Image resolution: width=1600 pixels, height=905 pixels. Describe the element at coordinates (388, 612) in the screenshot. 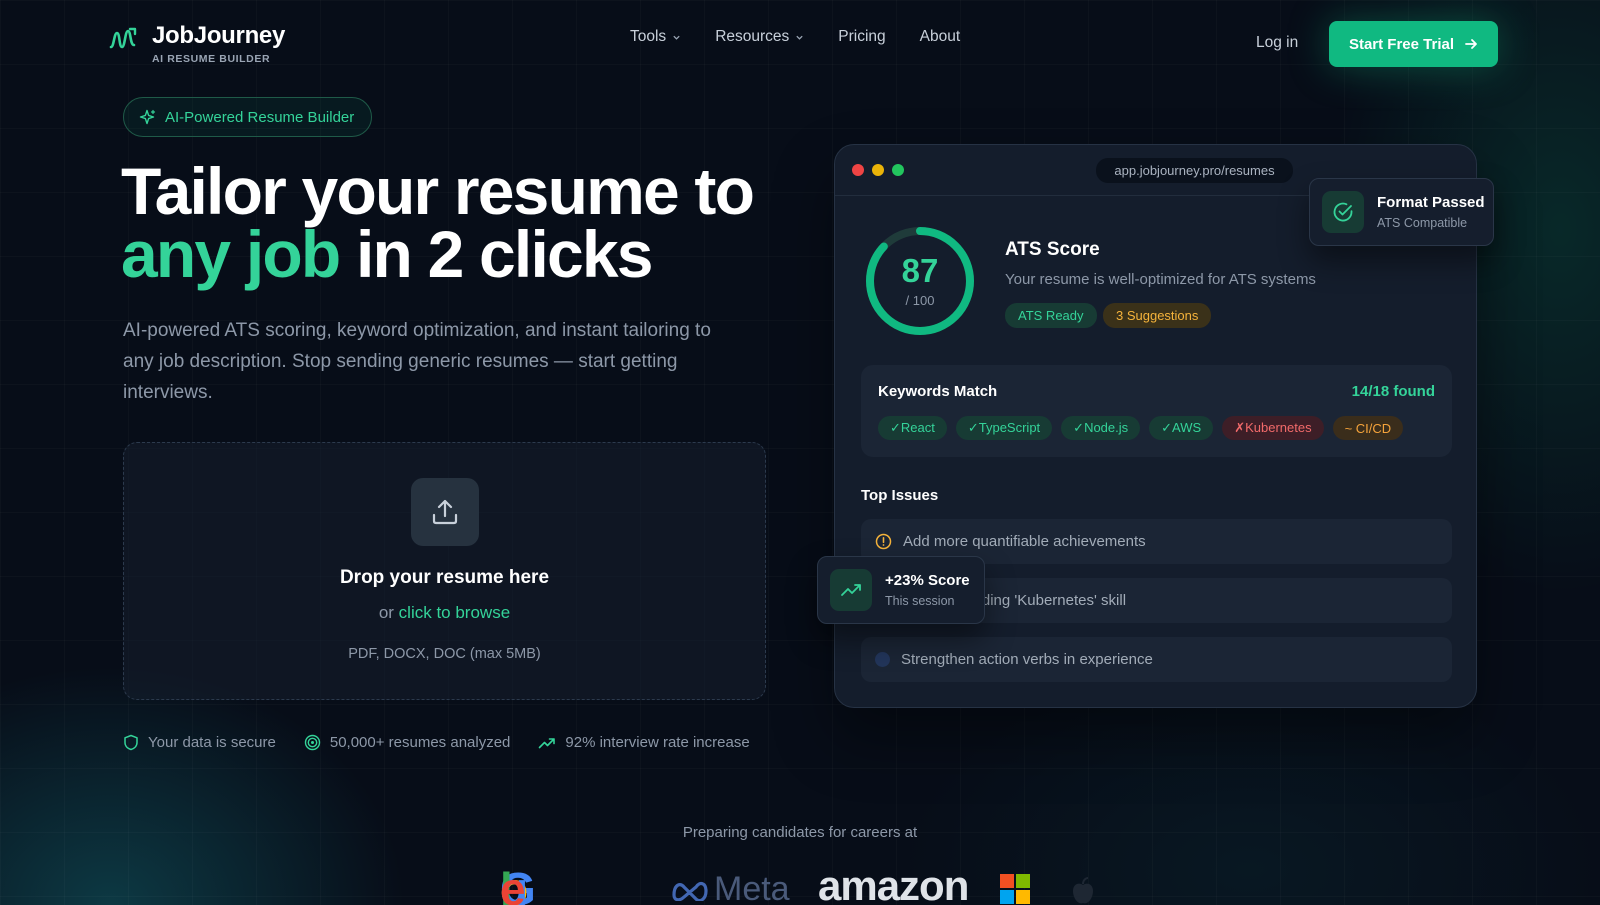

I see `dropzone-or: or` at that location.